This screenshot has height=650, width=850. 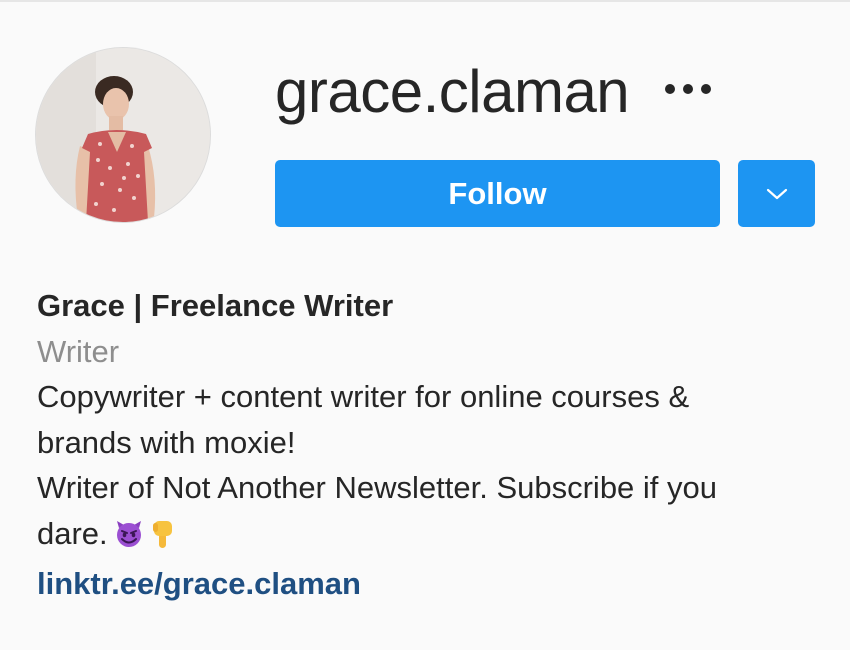 I want to click on bio-line-last: dare., so click(x=432, y=536).